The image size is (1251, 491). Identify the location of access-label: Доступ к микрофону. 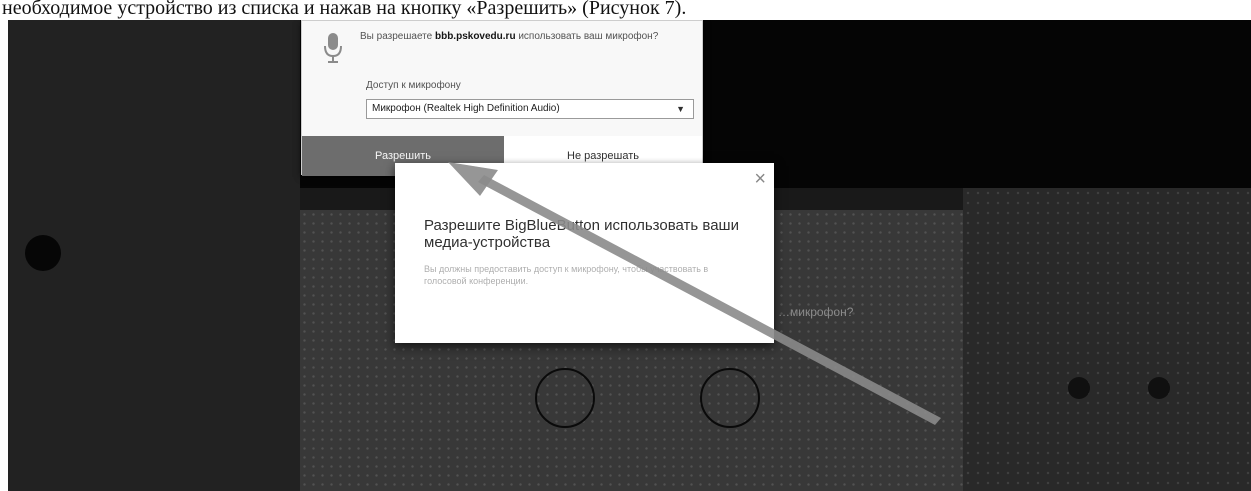
(413, 85).